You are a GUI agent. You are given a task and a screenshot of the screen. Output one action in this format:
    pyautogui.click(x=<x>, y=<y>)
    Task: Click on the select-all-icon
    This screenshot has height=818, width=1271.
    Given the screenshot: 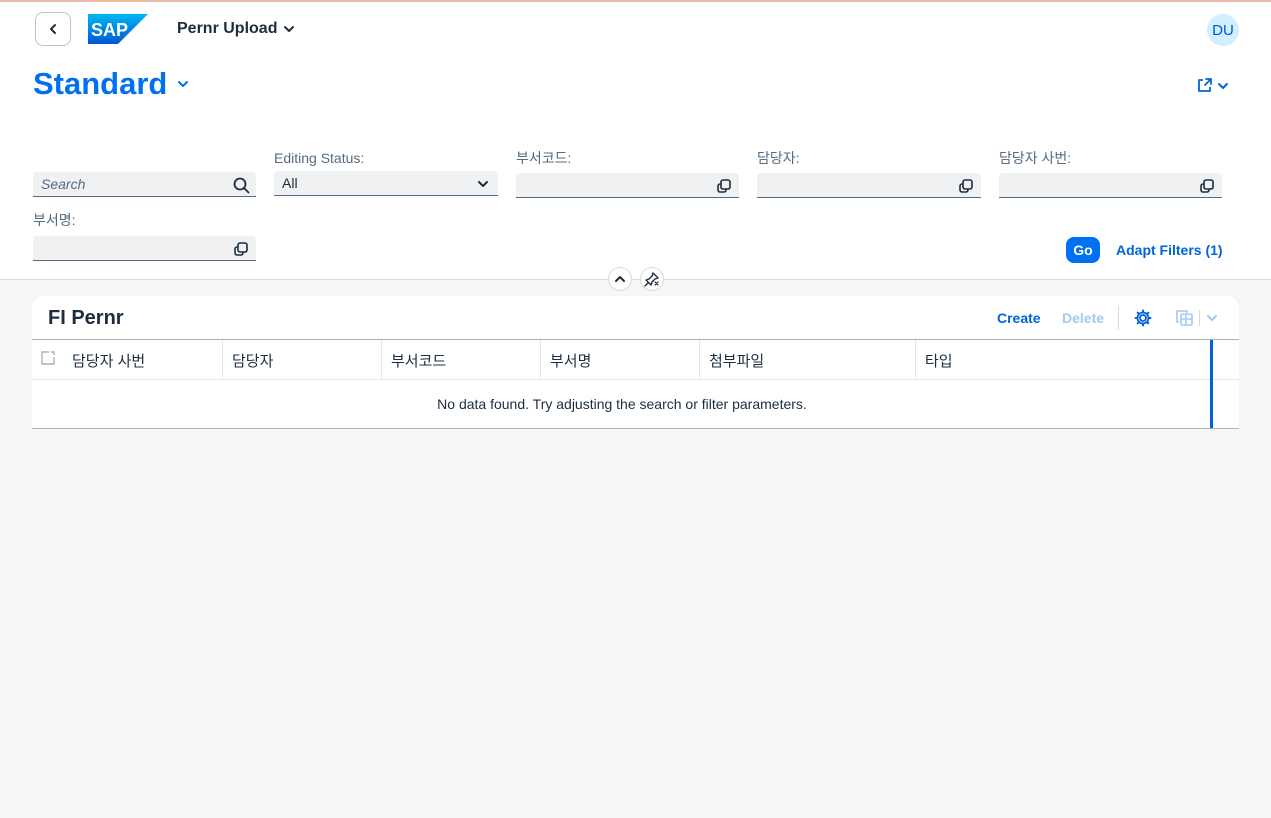 What is the action you would take?
    pyautogui.click(x=48, y=358)
    